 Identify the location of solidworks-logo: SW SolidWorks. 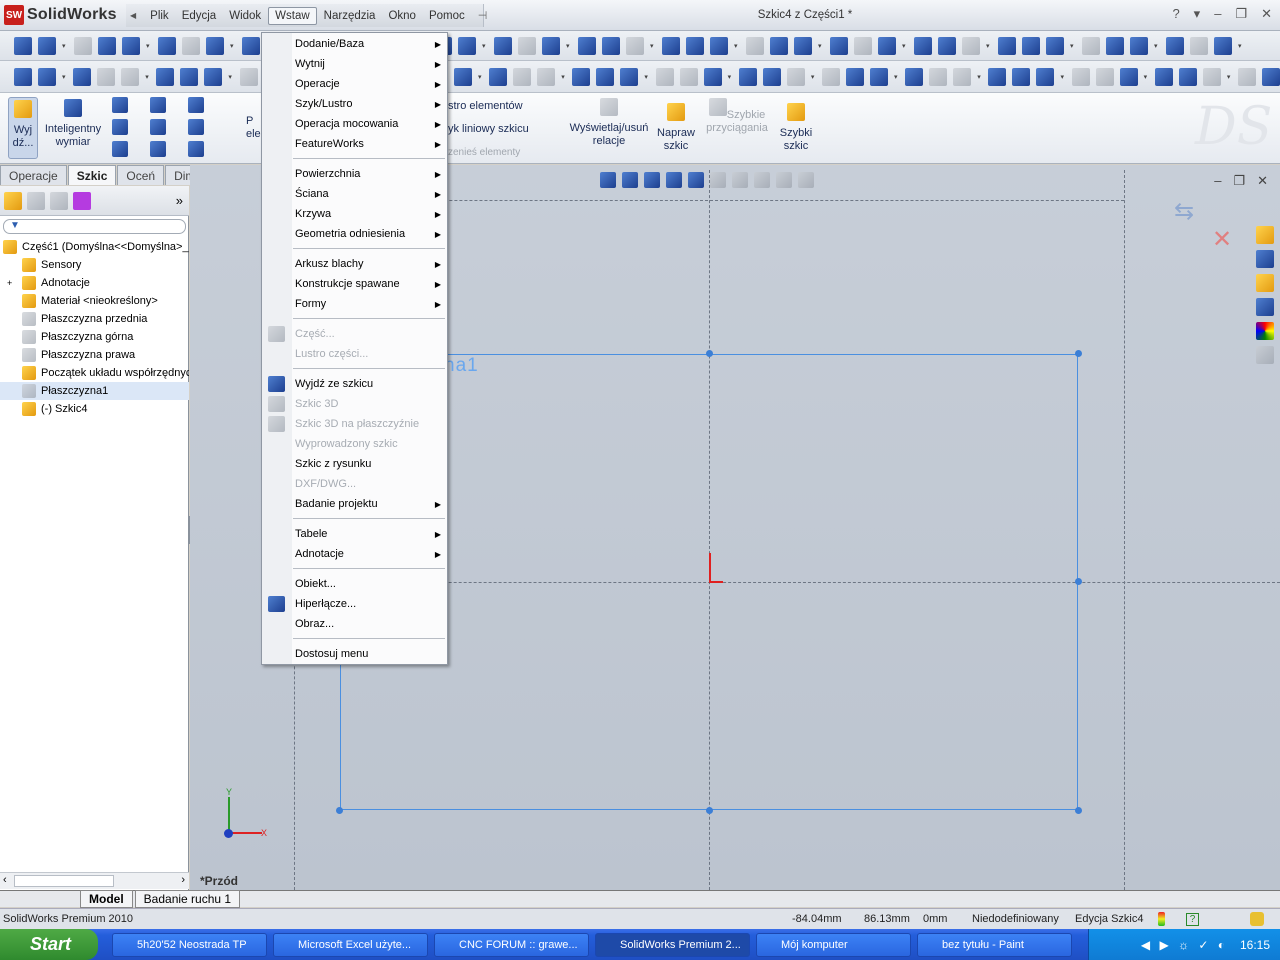
(60, 15).